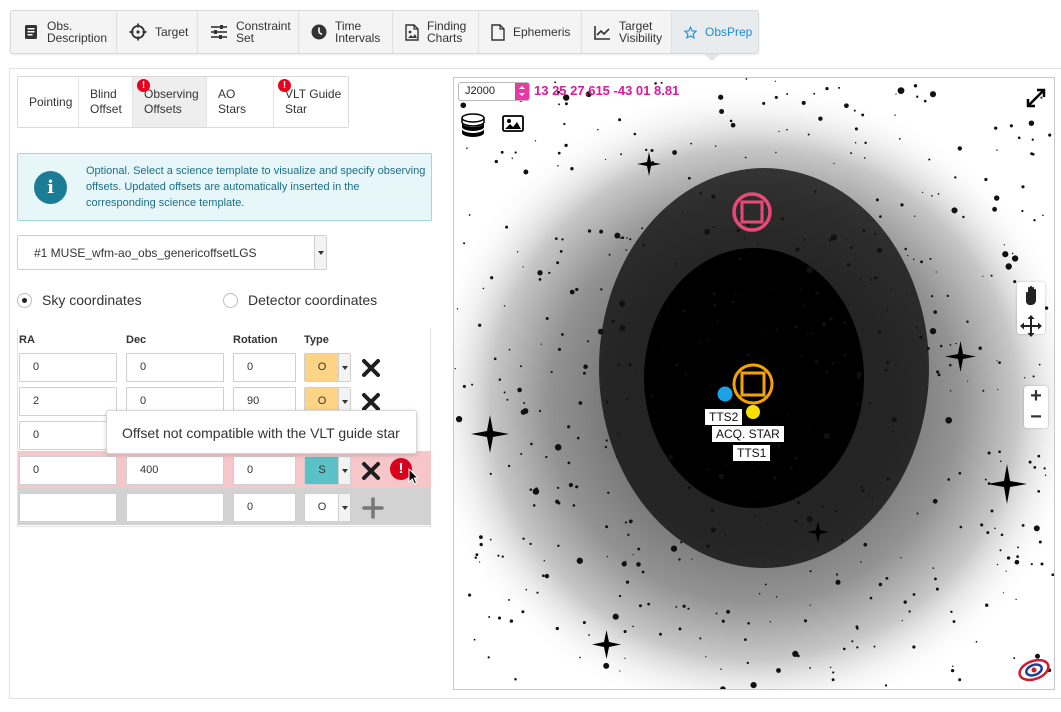 The width and height of the screenshot is (1061, 712). What do you see at coordinates (48, 102) in the screenshot?
I see `subtab-pointing: Pointing` at bounding box center [48, 102].